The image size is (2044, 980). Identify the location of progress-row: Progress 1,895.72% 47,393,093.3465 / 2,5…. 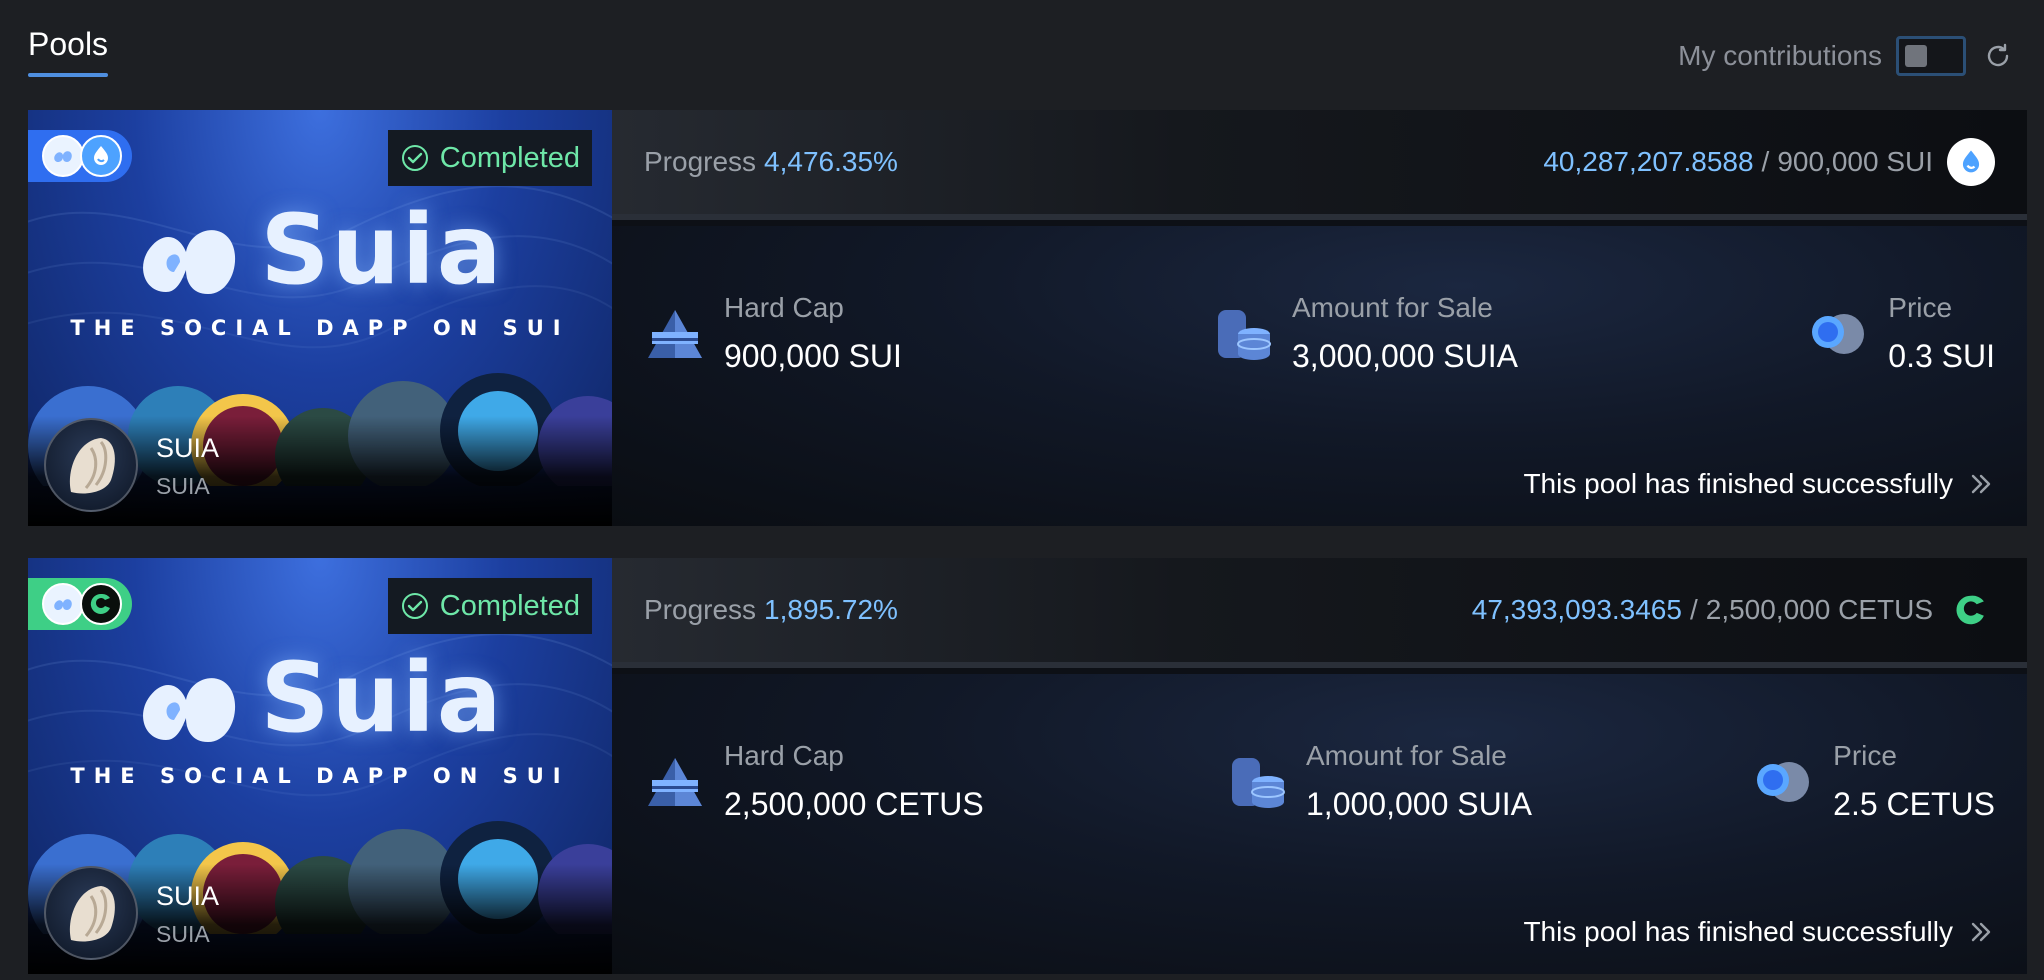
(1319, 613).